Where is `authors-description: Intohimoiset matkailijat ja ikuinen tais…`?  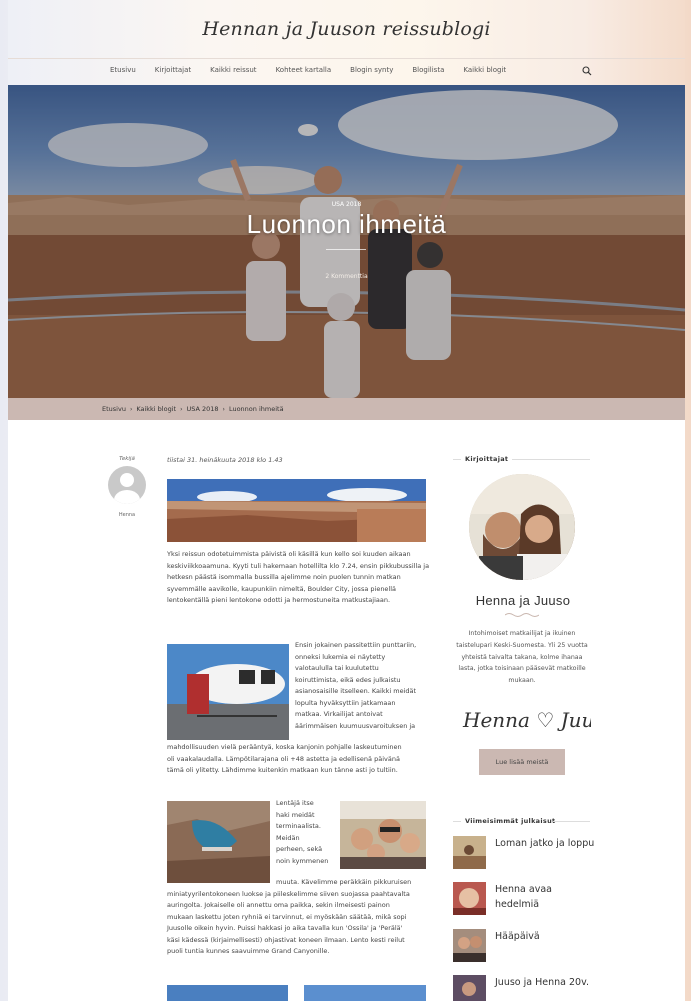
authors-description: Intohimoiset matkailijat ja ikuinen tais… is located at coordinates (522, 657).